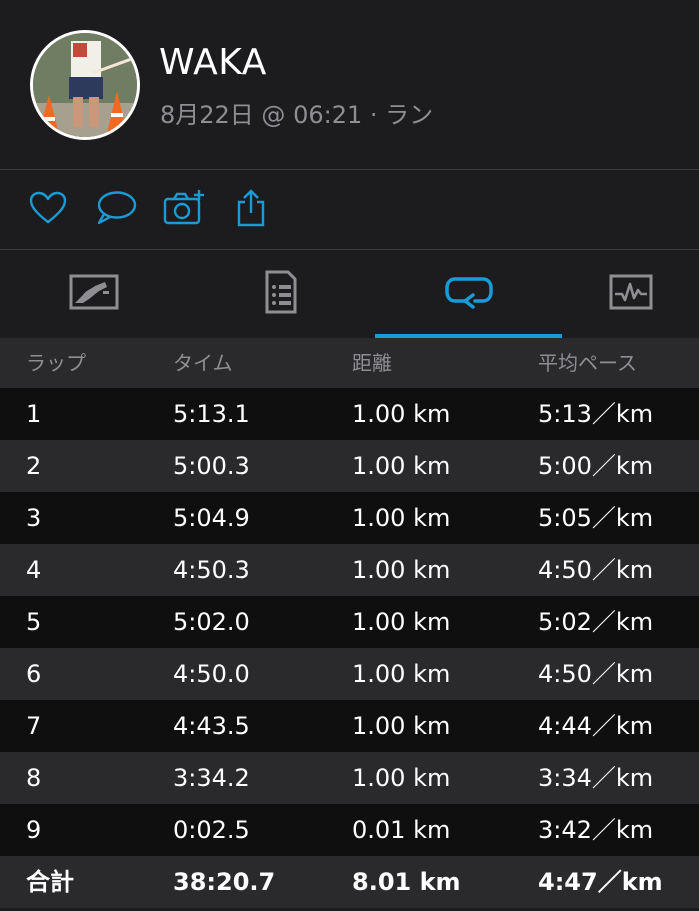 The image size is (699, 911). Describe the element at coordinates (34, 830) in the screenshot. I see `lap-number: 9` at that location.